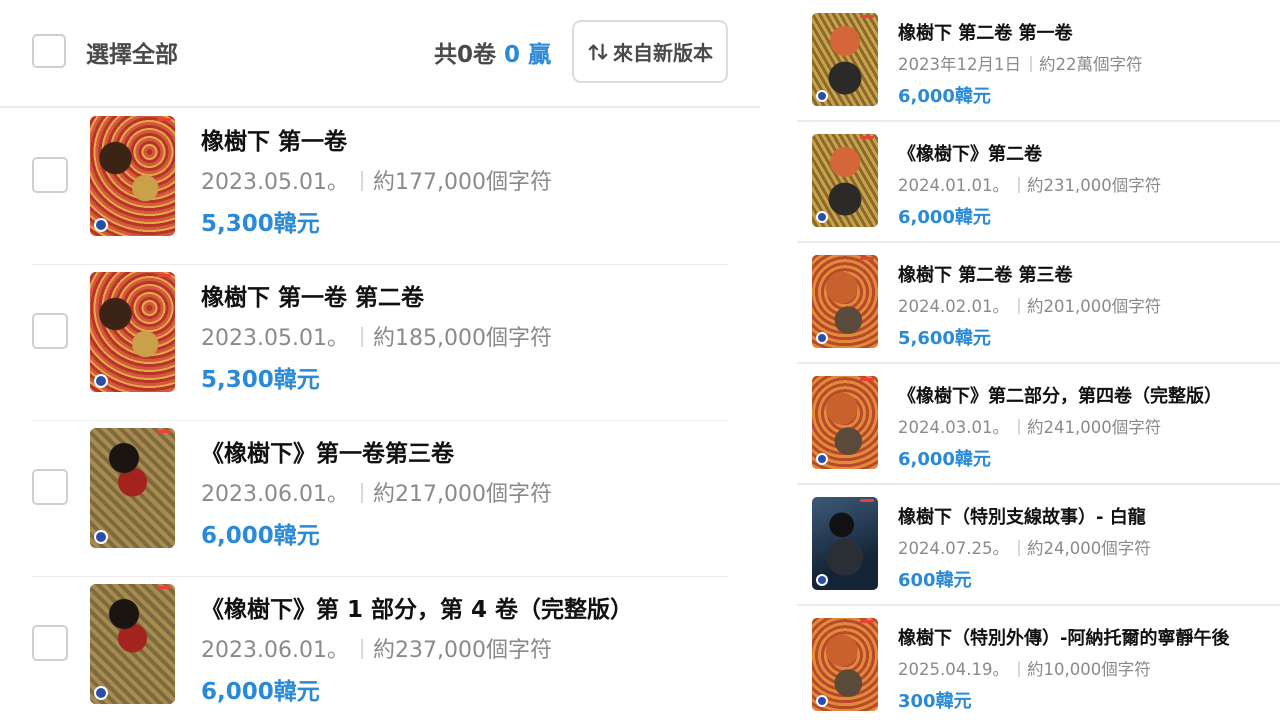 This screenshot has height=720, width=1280. Describe the element at coordinates (985, 274) in the screenshot. I see `item-title: 橡樹下 第二卷 第三卷` at that location.